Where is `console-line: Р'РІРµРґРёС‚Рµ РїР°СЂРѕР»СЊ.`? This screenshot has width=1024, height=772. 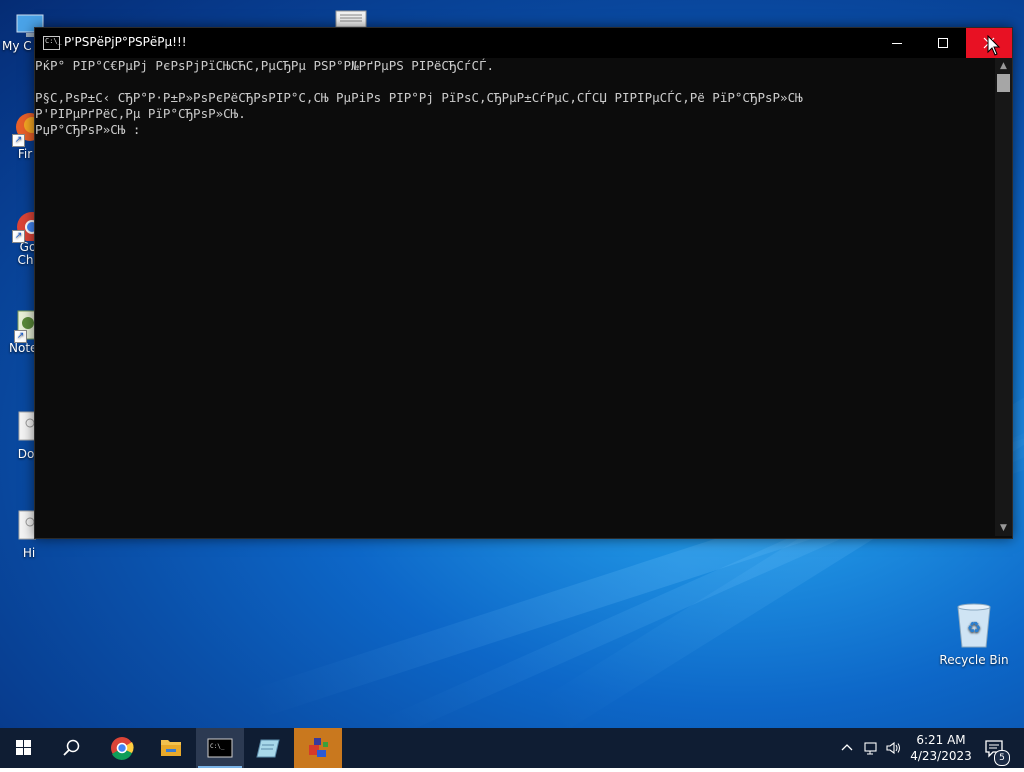 console-line: Р'РІРµРґРёС‚Рµ РїР°СЂРѕР»СЊ. is located at coordinates (140, 113).